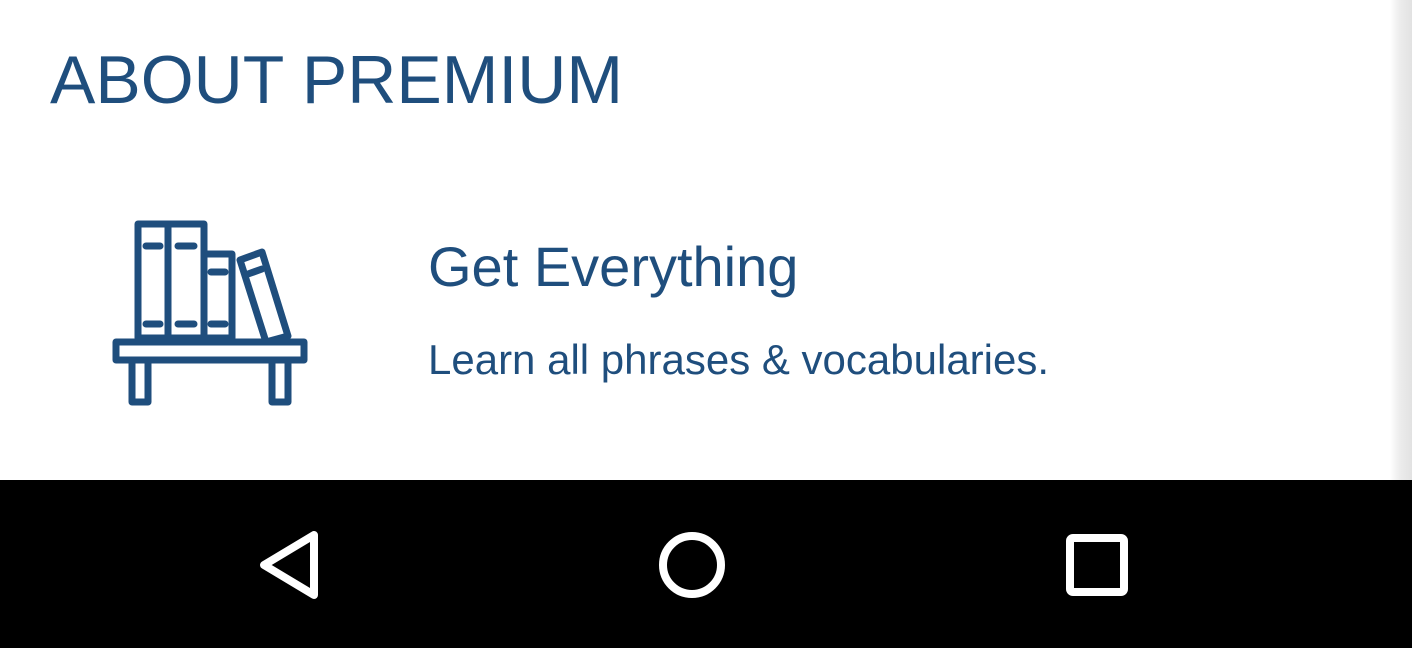 Image resolution: width=1412 pixels, height=648 pixels. What do you see at coordinates (1401, 240) in the screenshot?
I see `scroll-edge` at bounding box center [1401, 240].